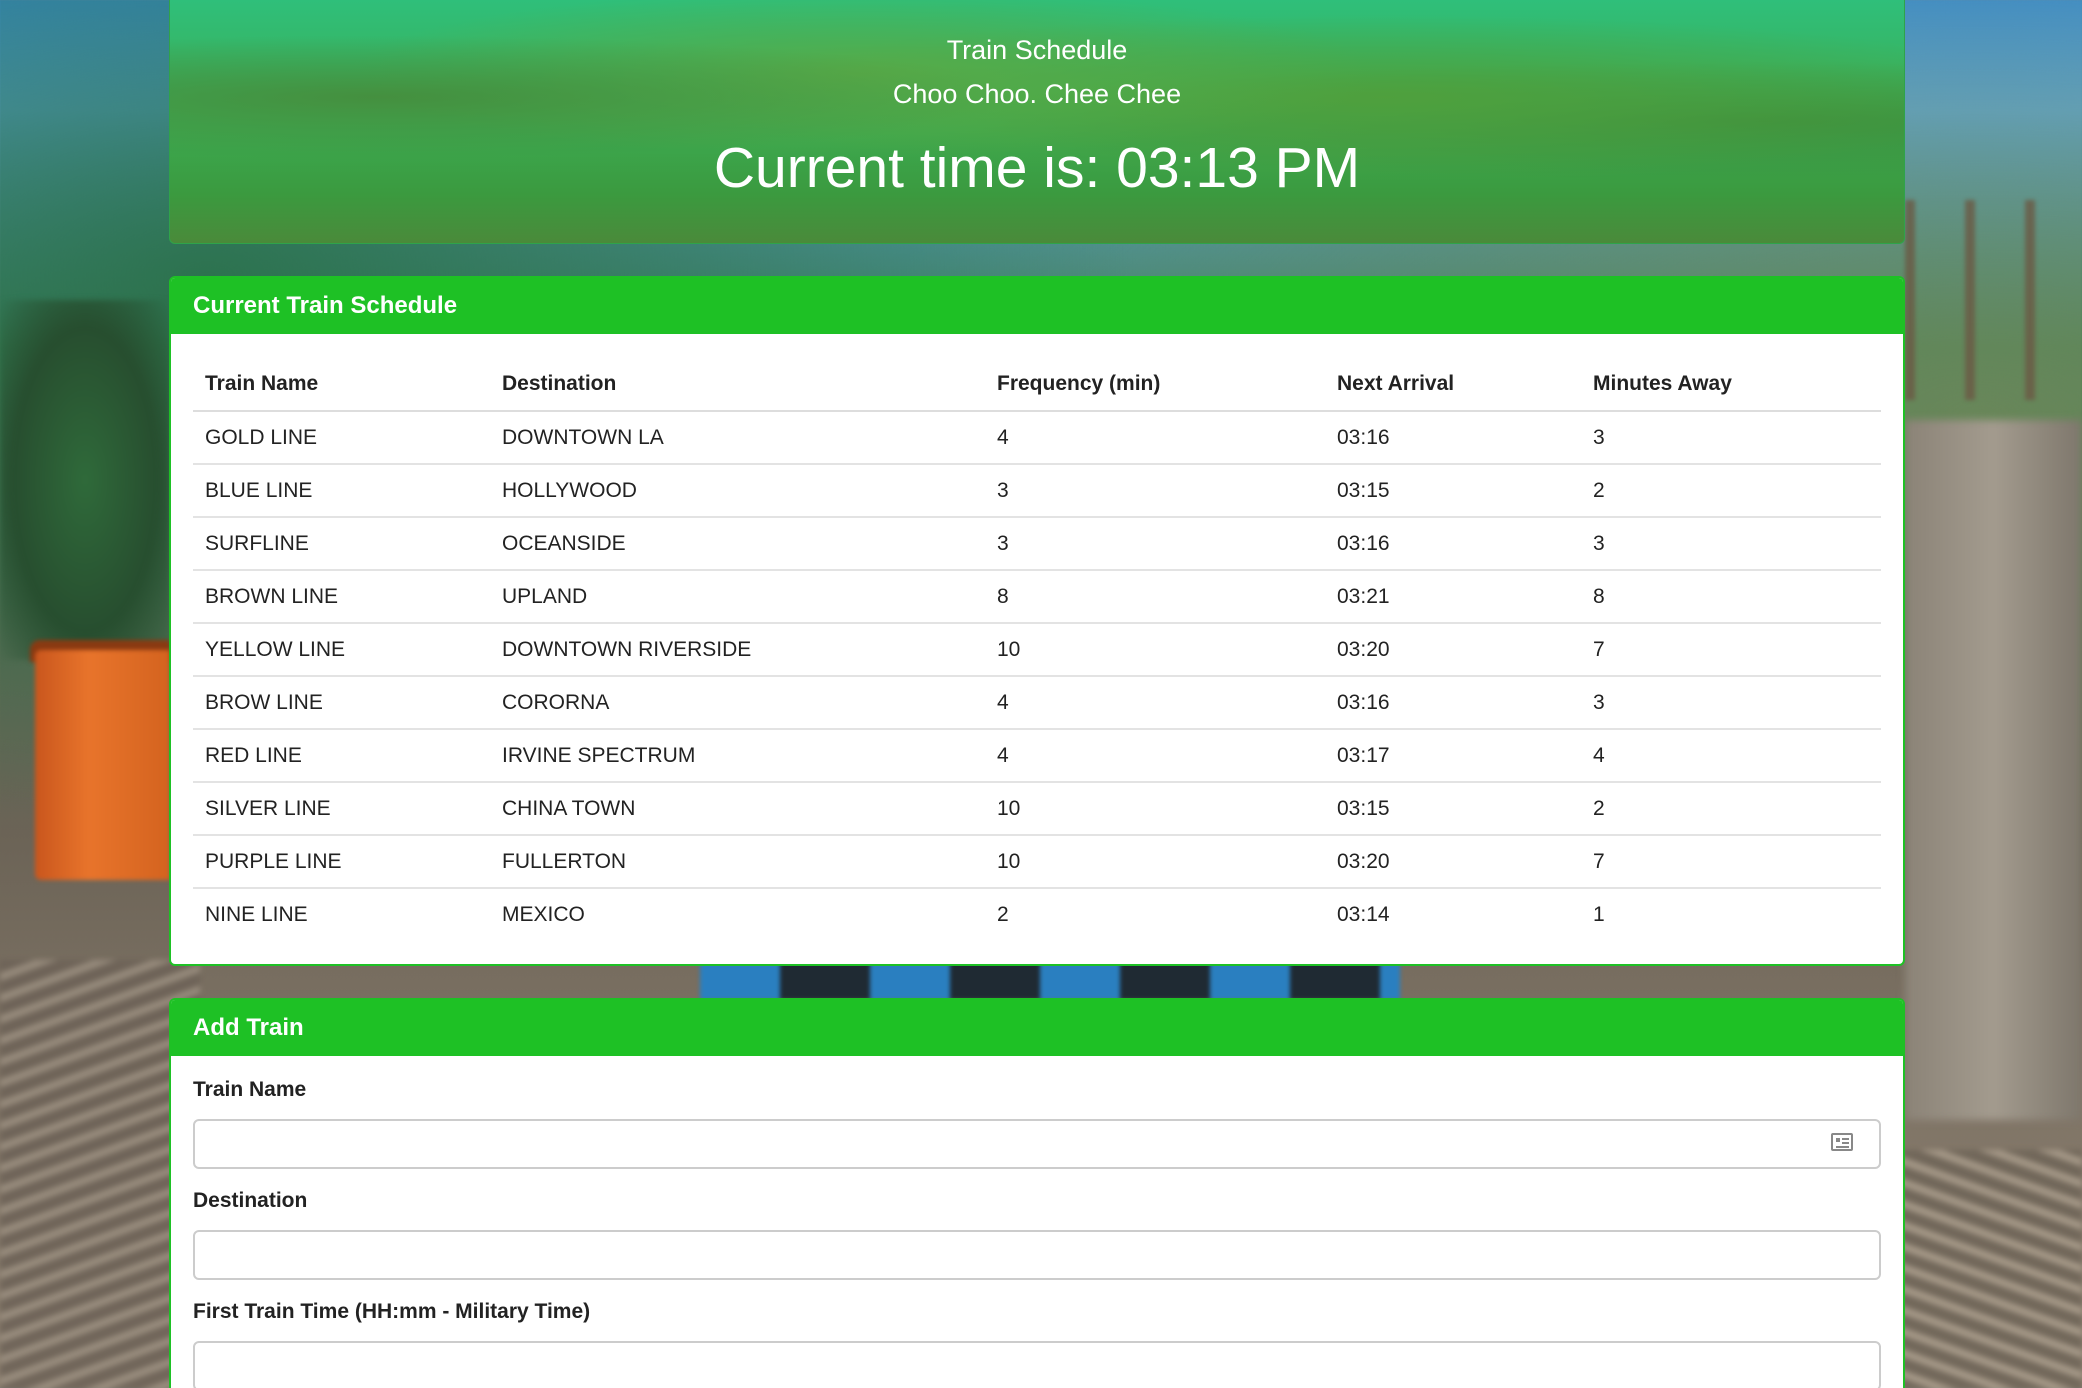  What do you see at coordinates (737, 756) in the screenshot?
I see `cell-destination: IRVINE SPECTRUM` at bounding box center [737, 756].